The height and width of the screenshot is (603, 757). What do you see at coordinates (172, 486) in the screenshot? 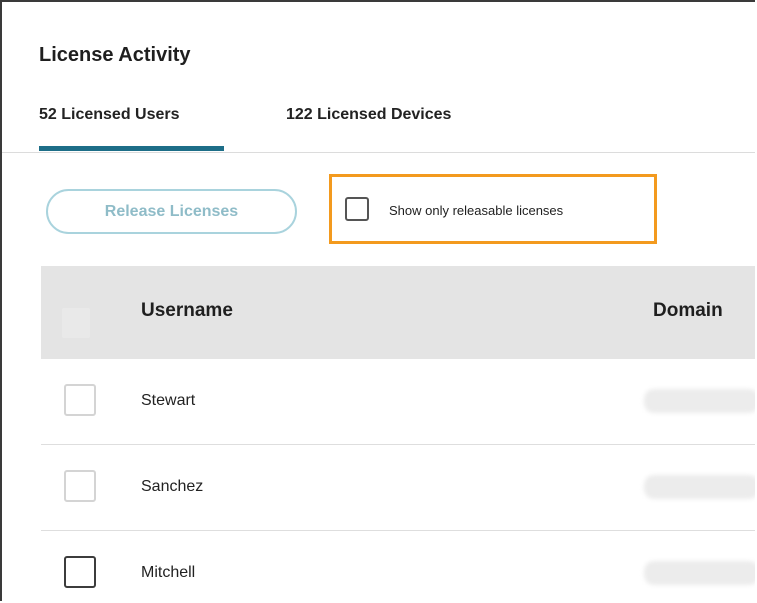
I see `row-username: Sanchez` at bounding box center [172, 486].